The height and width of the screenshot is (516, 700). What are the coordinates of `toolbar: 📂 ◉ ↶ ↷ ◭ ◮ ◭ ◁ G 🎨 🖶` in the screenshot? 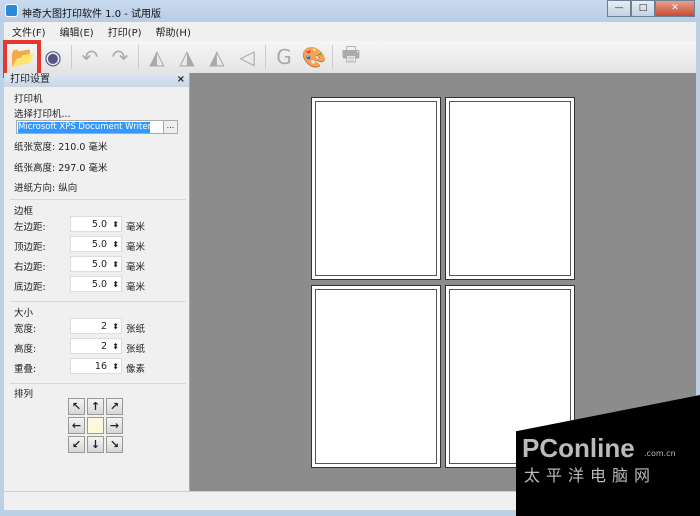 It's located at (350, 57).